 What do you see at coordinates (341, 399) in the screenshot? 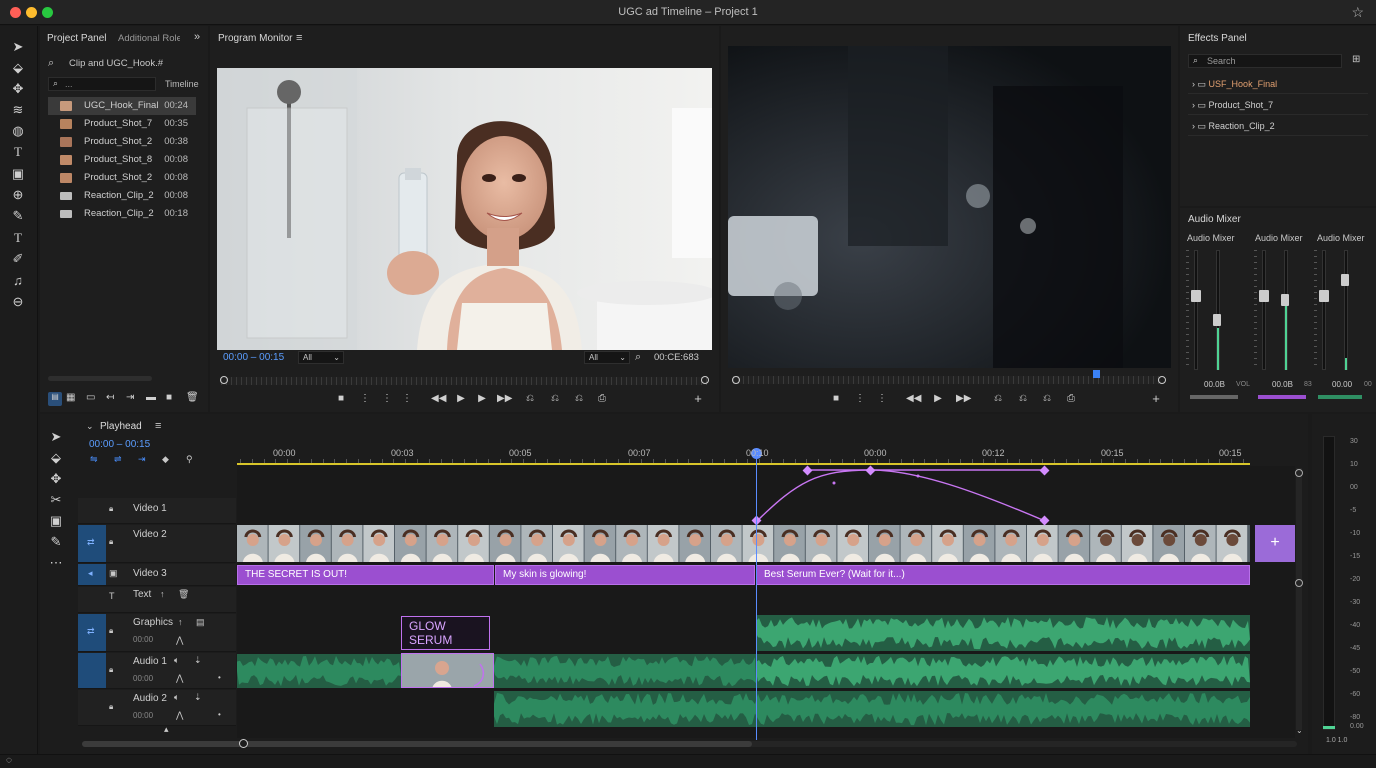
I see `stop-icon: ■` at bounding box center [341, 399].